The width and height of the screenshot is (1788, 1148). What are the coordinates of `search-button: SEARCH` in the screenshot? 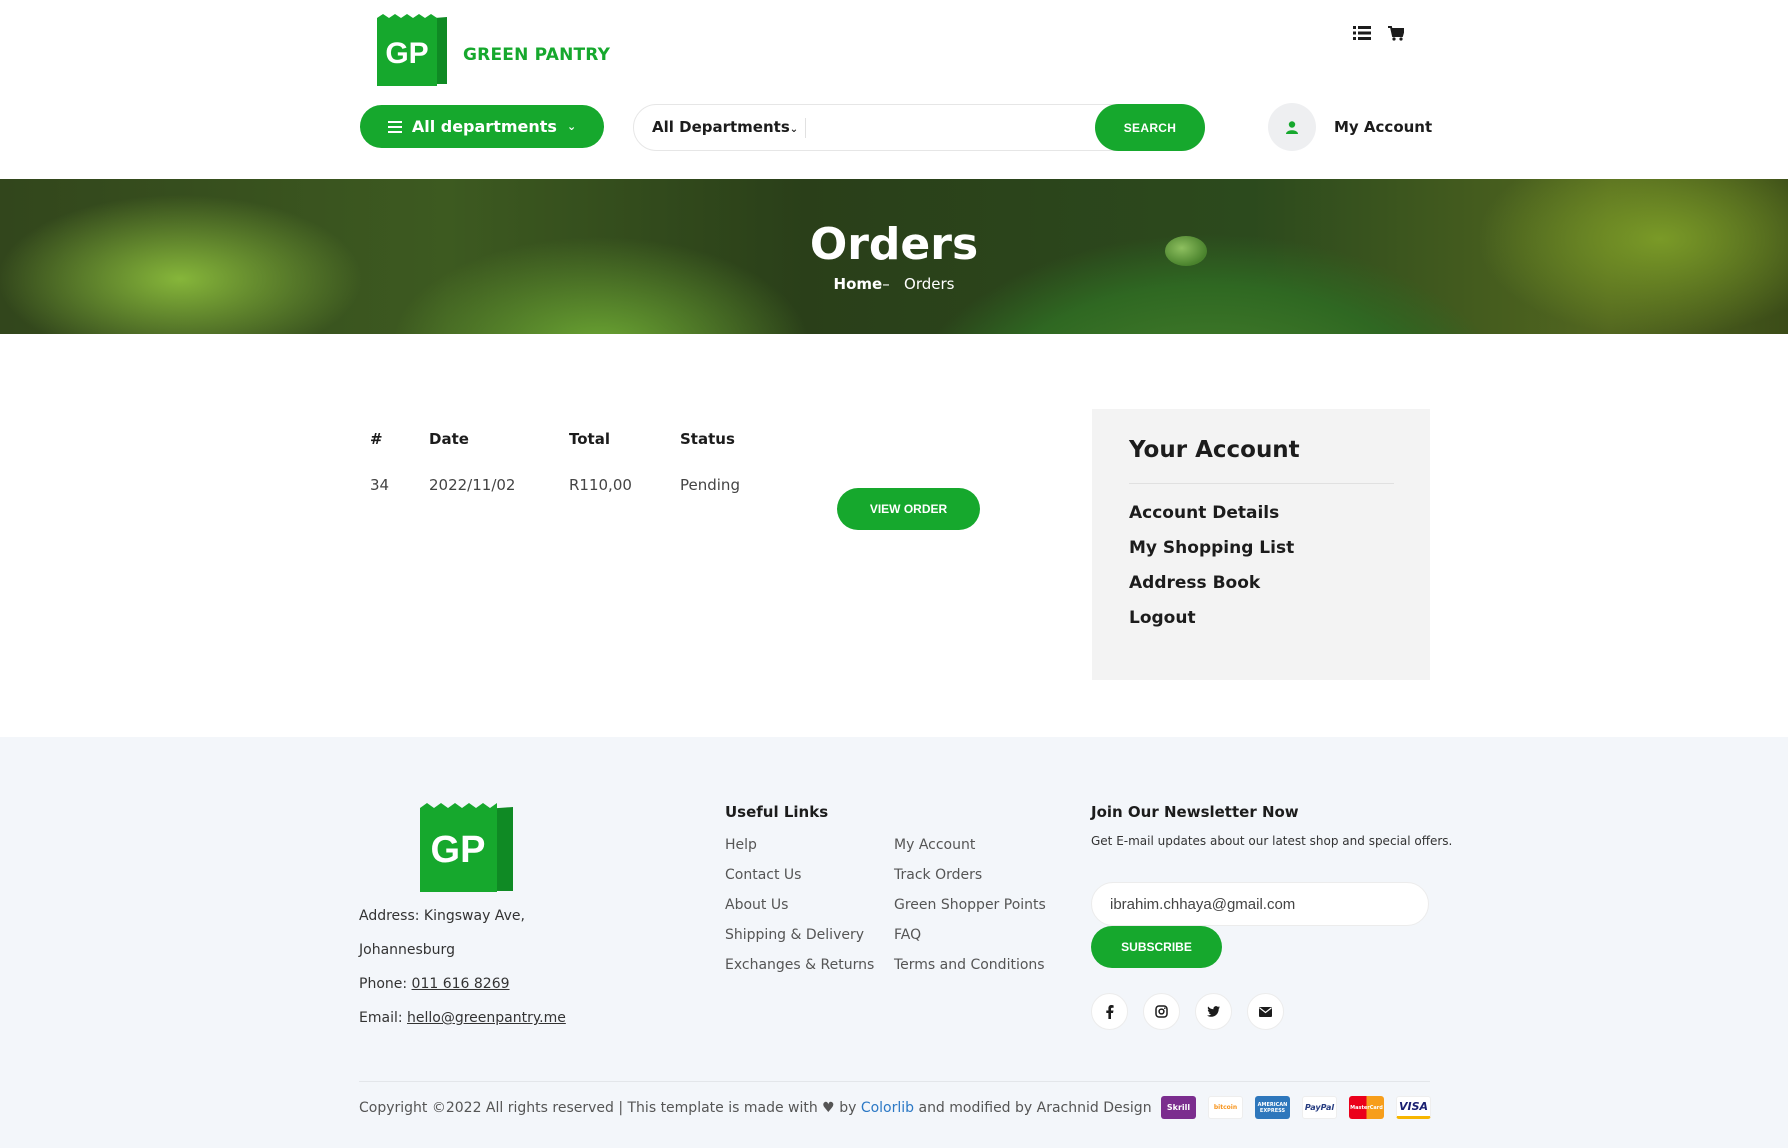 It's located at (1150, 127).